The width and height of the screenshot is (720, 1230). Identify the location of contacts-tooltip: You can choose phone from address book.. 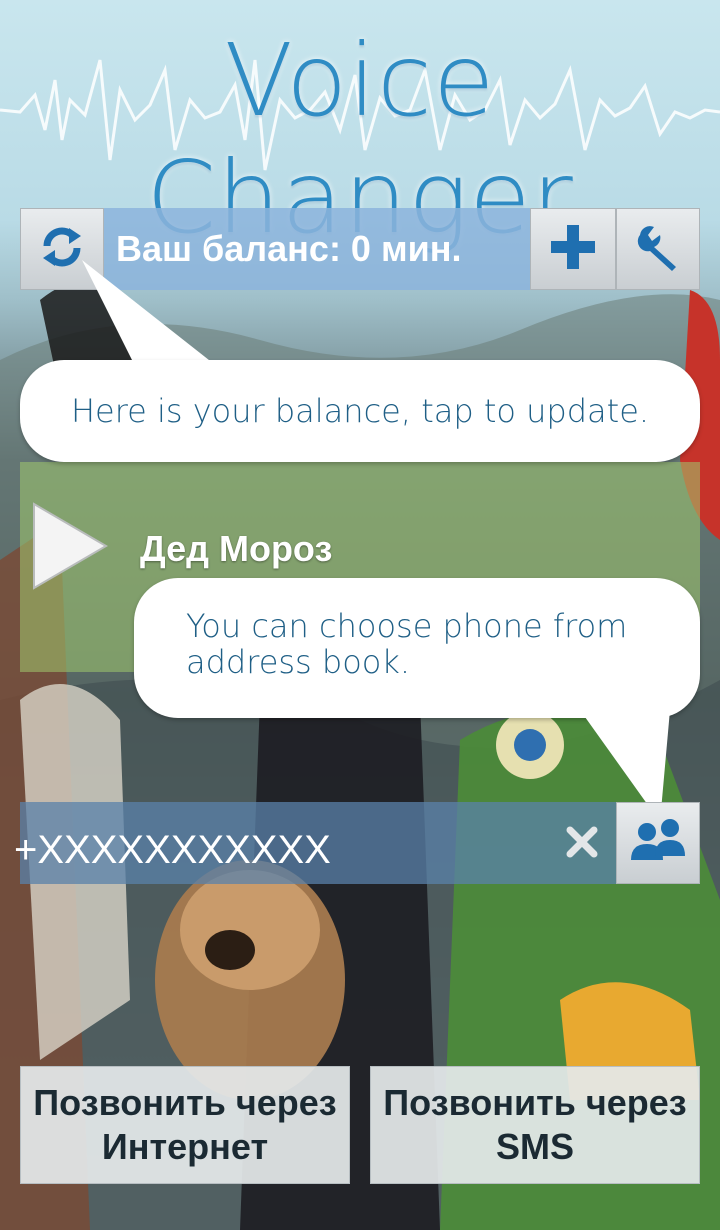
(417, 648).